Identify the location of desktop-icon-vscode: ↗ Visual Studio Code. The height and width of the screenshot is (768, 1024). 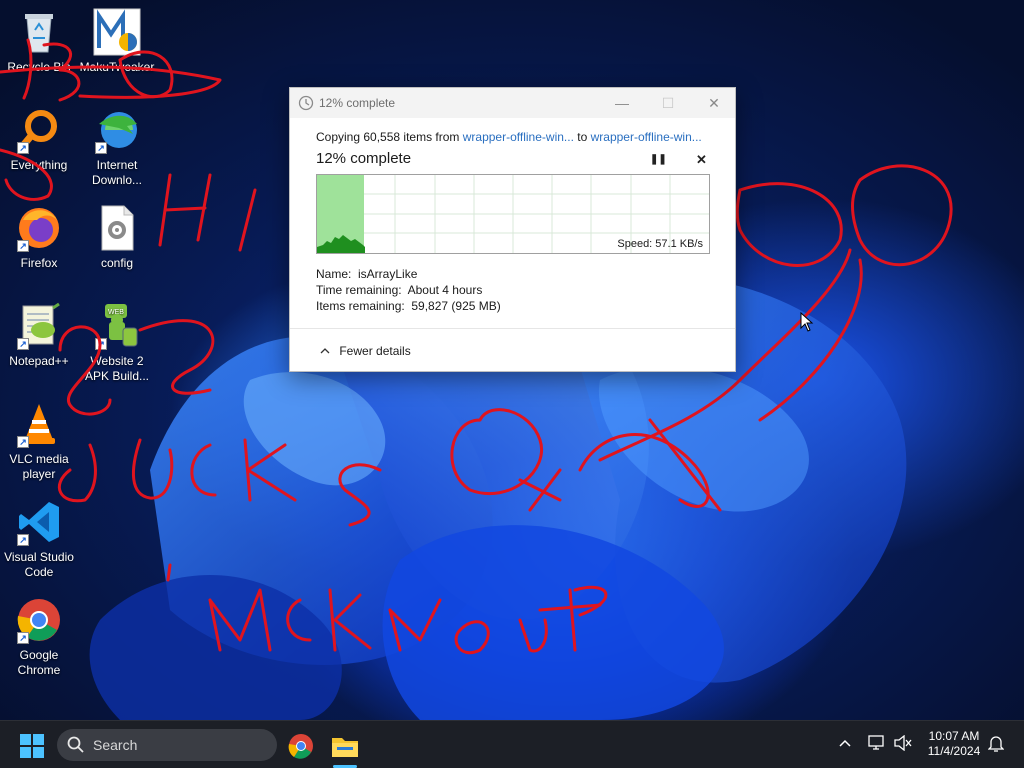
(39, 539).